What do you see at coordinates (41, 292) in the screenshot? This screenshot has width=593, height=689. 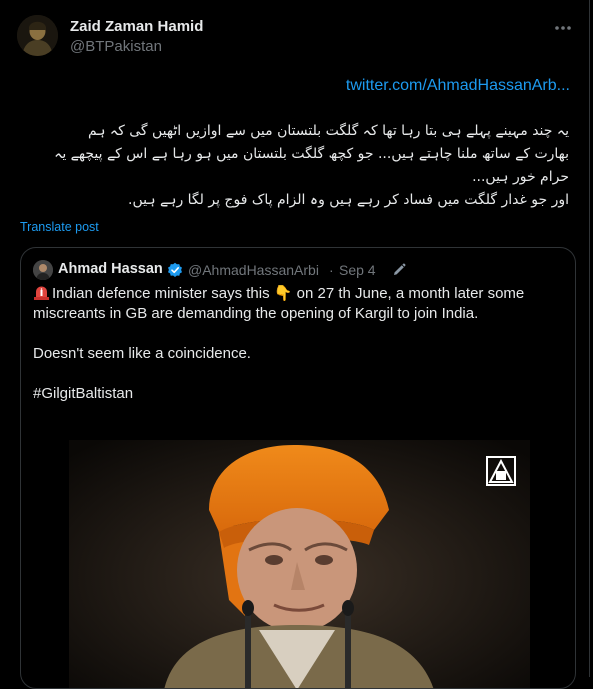 I see `siren-icon` at bounding box center [41, 292].